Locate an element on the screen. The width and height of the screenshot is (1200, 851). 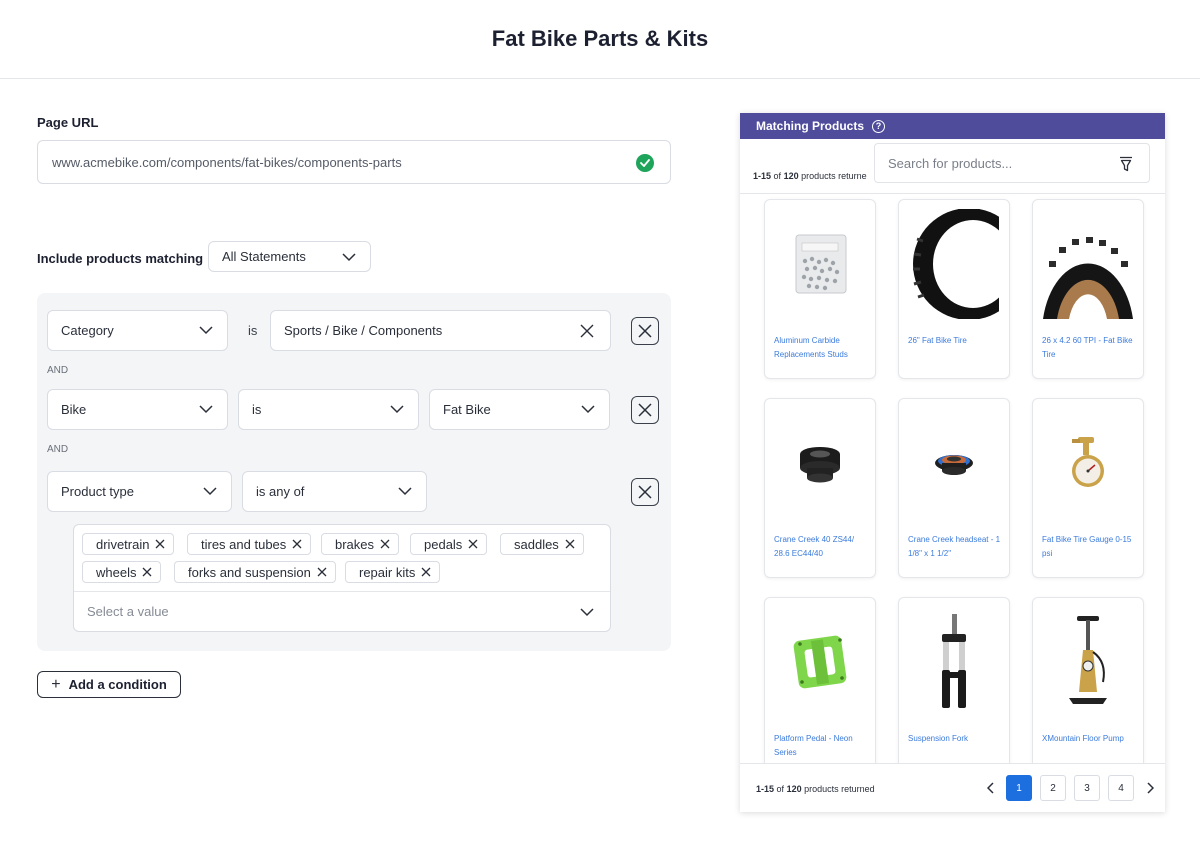
products-count-top: 1-15 of 120 products returne is located at coordinates (810, 176).